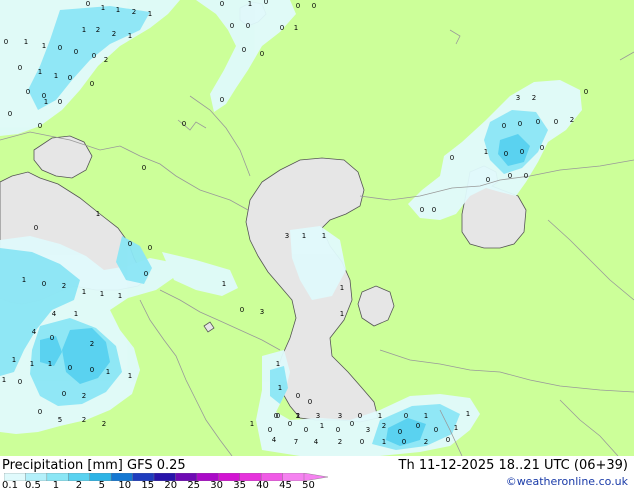 The height and width of the screenshot is (492, 634). I want to click on legend-label: 0.1, so click(10, 485).